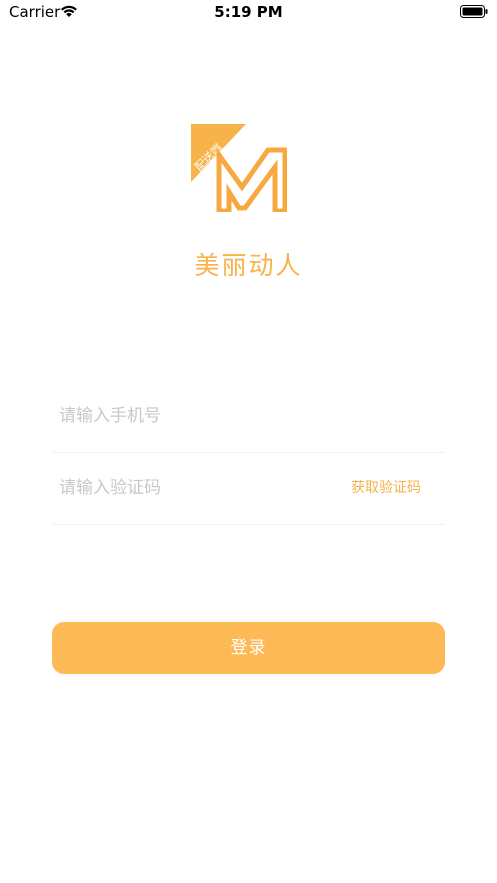 This screenshot has width=497, height=883. Describe the element at coordinates (248, 648) in the screenshot. I see `login-button: 登录` at that location.